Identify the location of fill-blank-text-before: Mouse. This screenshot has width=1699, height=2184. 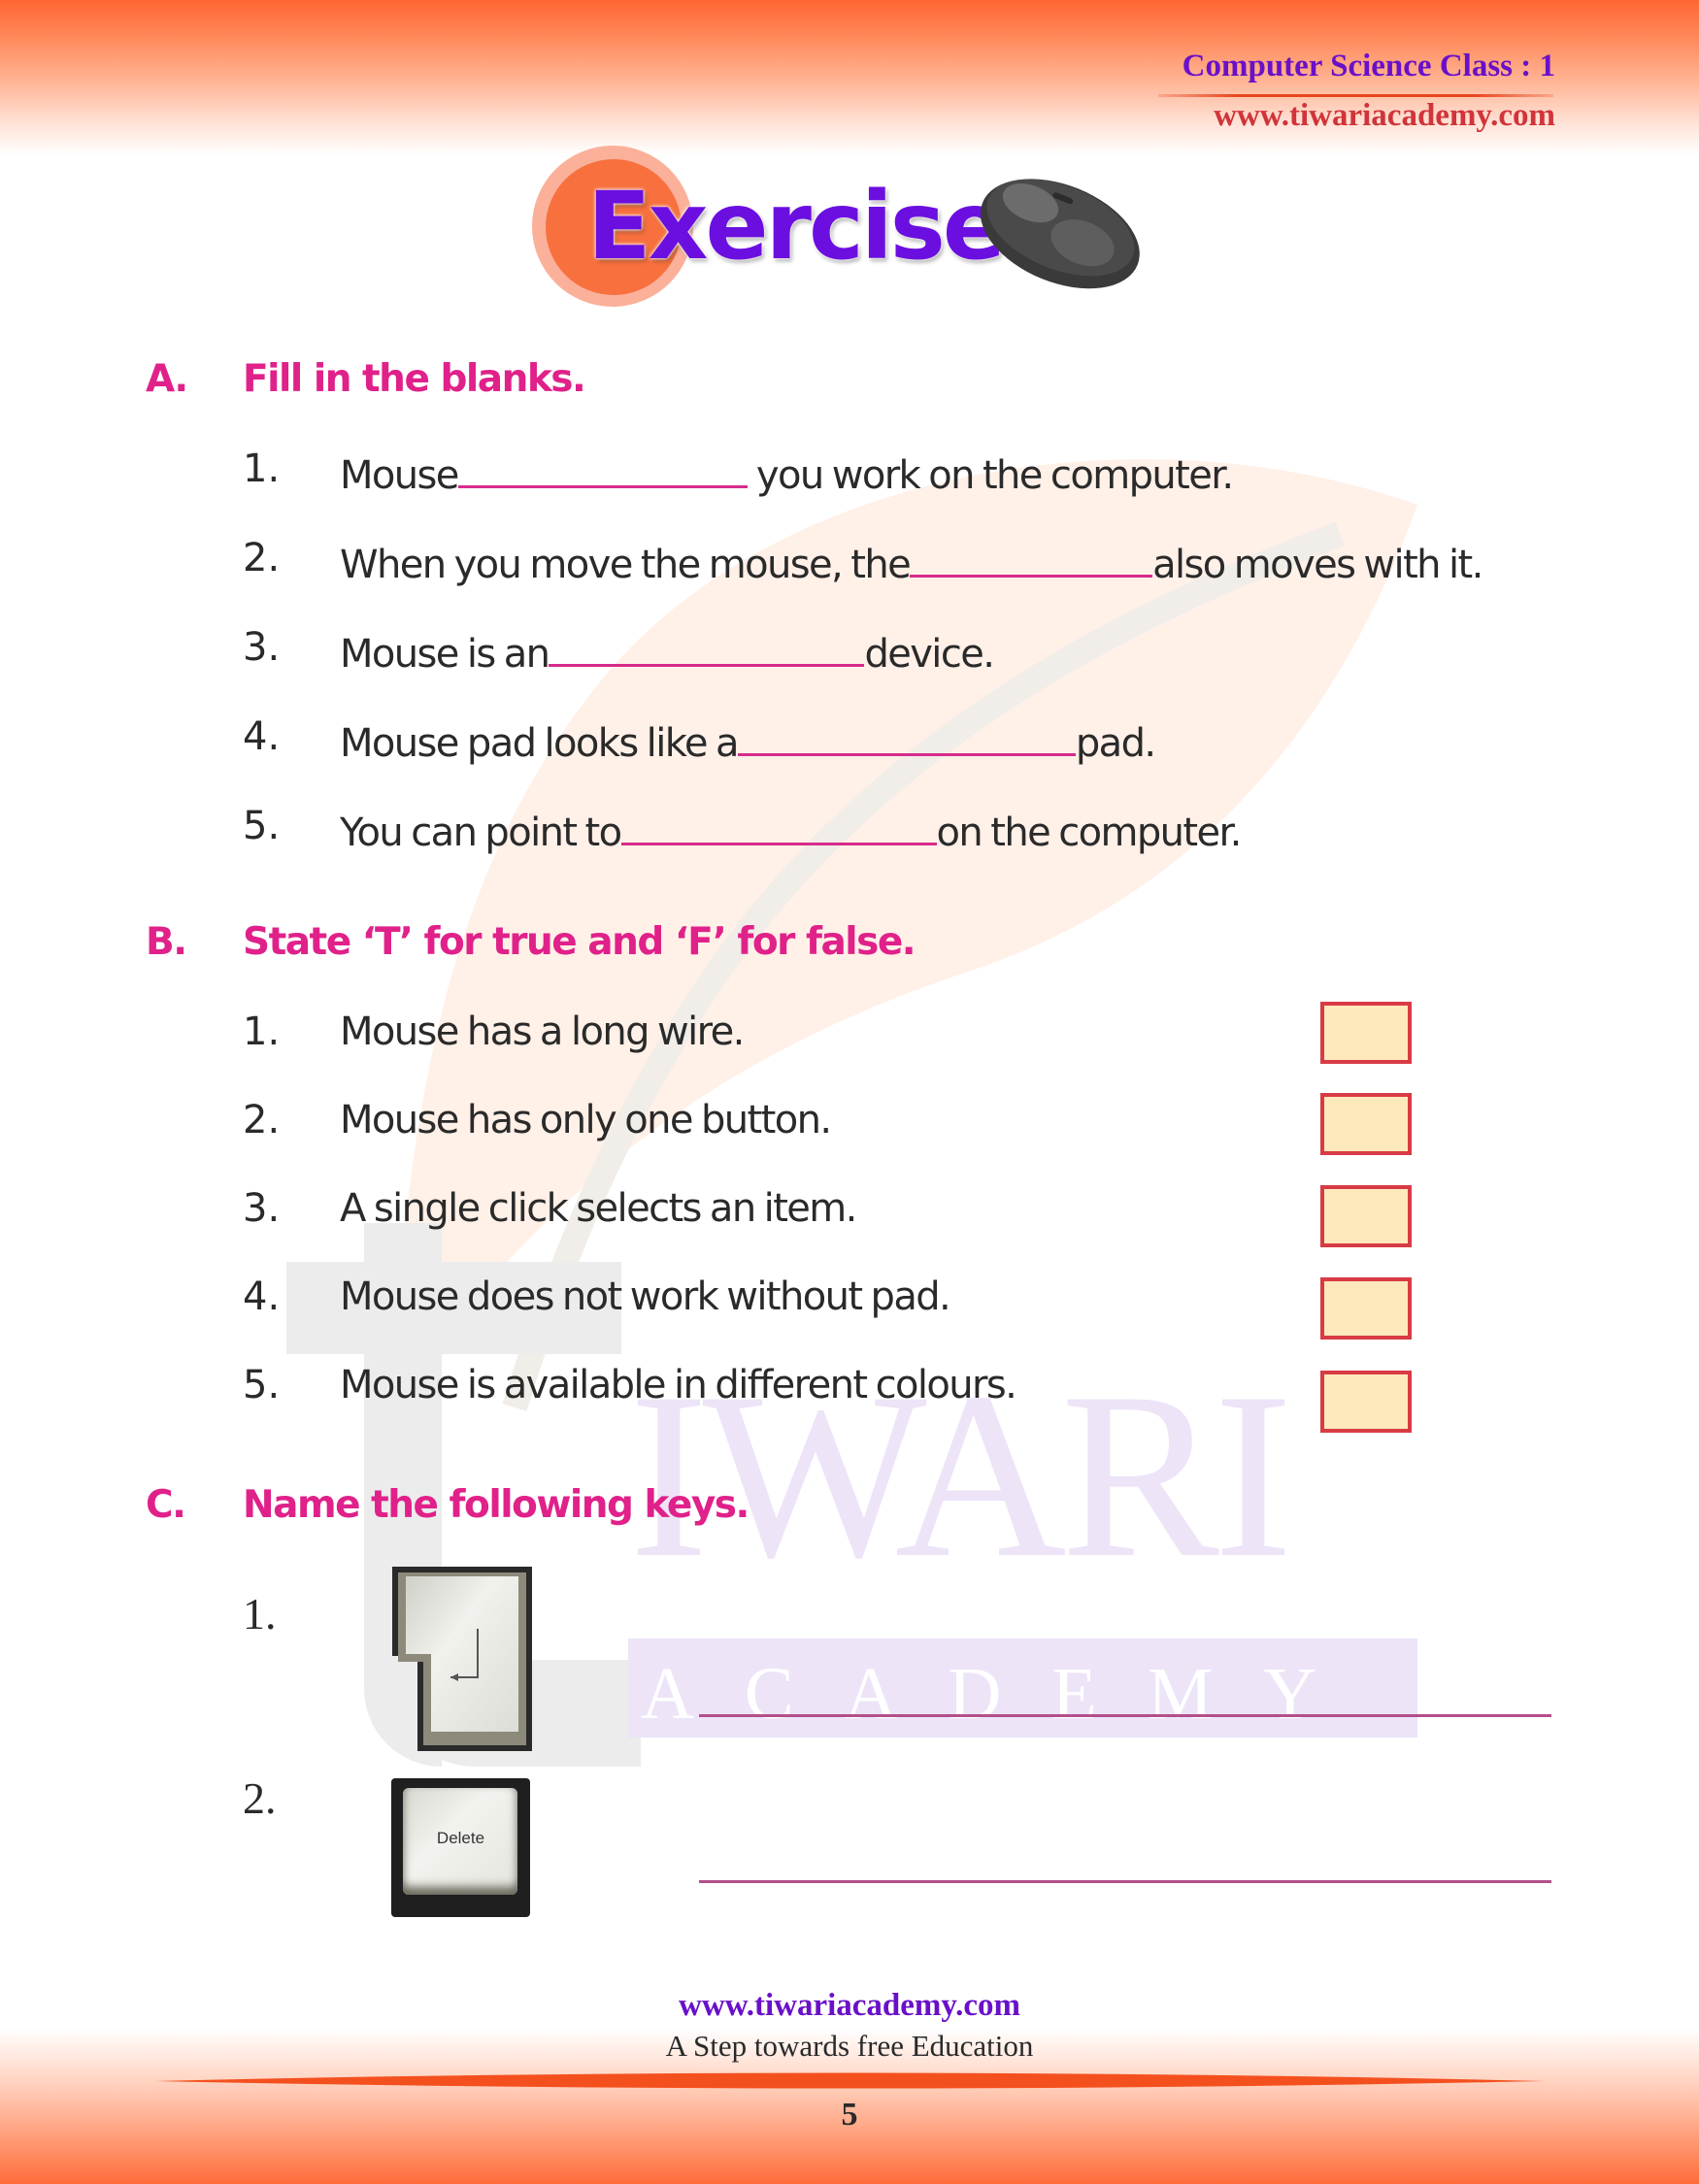
(399, 475).